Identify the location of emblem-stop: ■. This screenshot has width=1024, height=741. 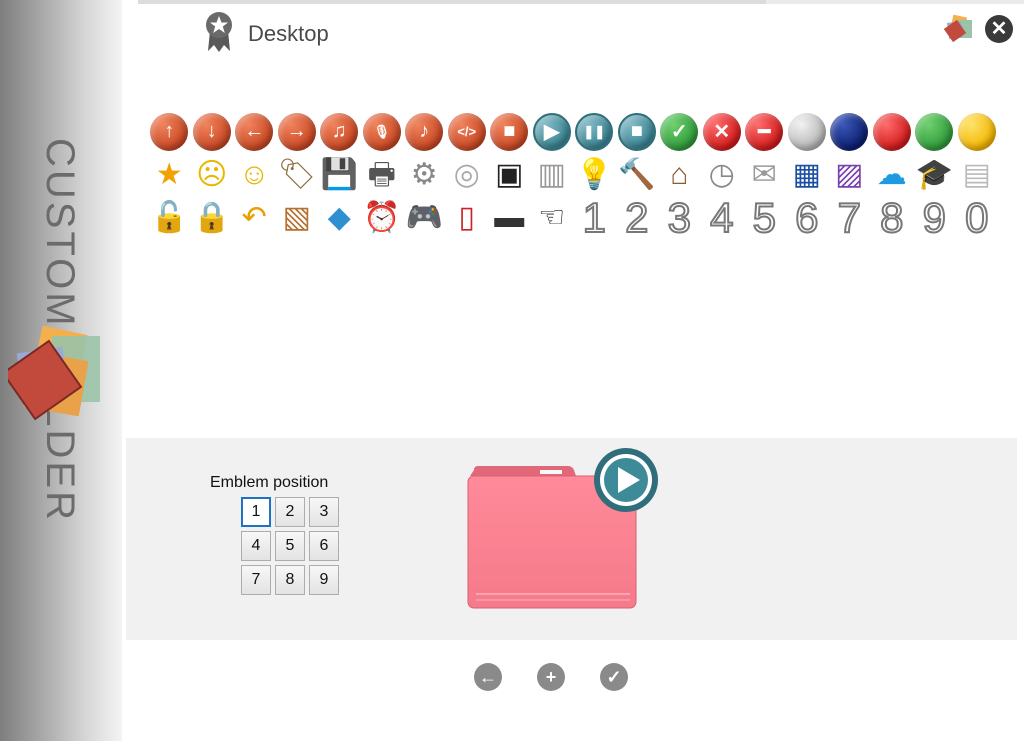
(637, 132).